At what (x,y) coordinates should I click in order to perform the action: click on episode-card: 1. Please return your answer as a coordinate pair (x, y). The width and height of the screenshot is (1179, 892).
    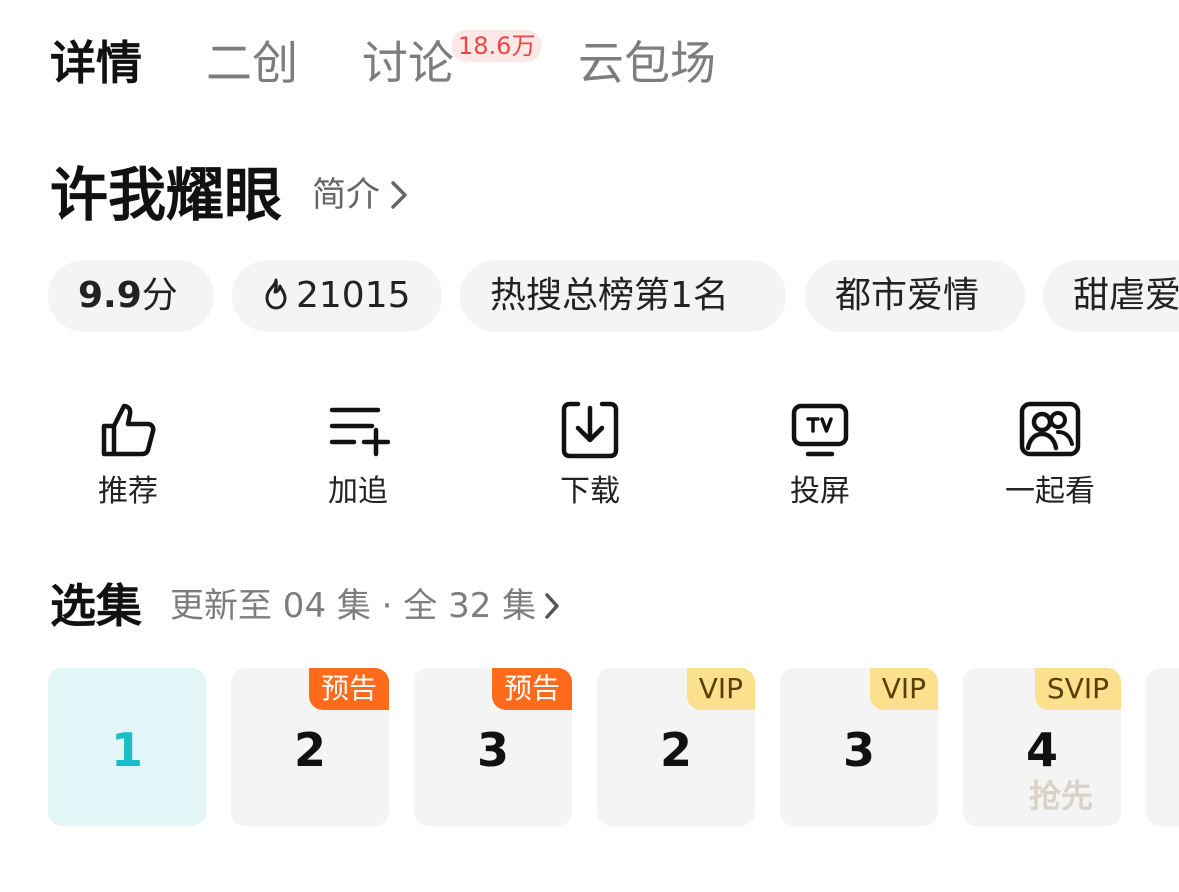
    Looking at the image, I should click on (127, 747).